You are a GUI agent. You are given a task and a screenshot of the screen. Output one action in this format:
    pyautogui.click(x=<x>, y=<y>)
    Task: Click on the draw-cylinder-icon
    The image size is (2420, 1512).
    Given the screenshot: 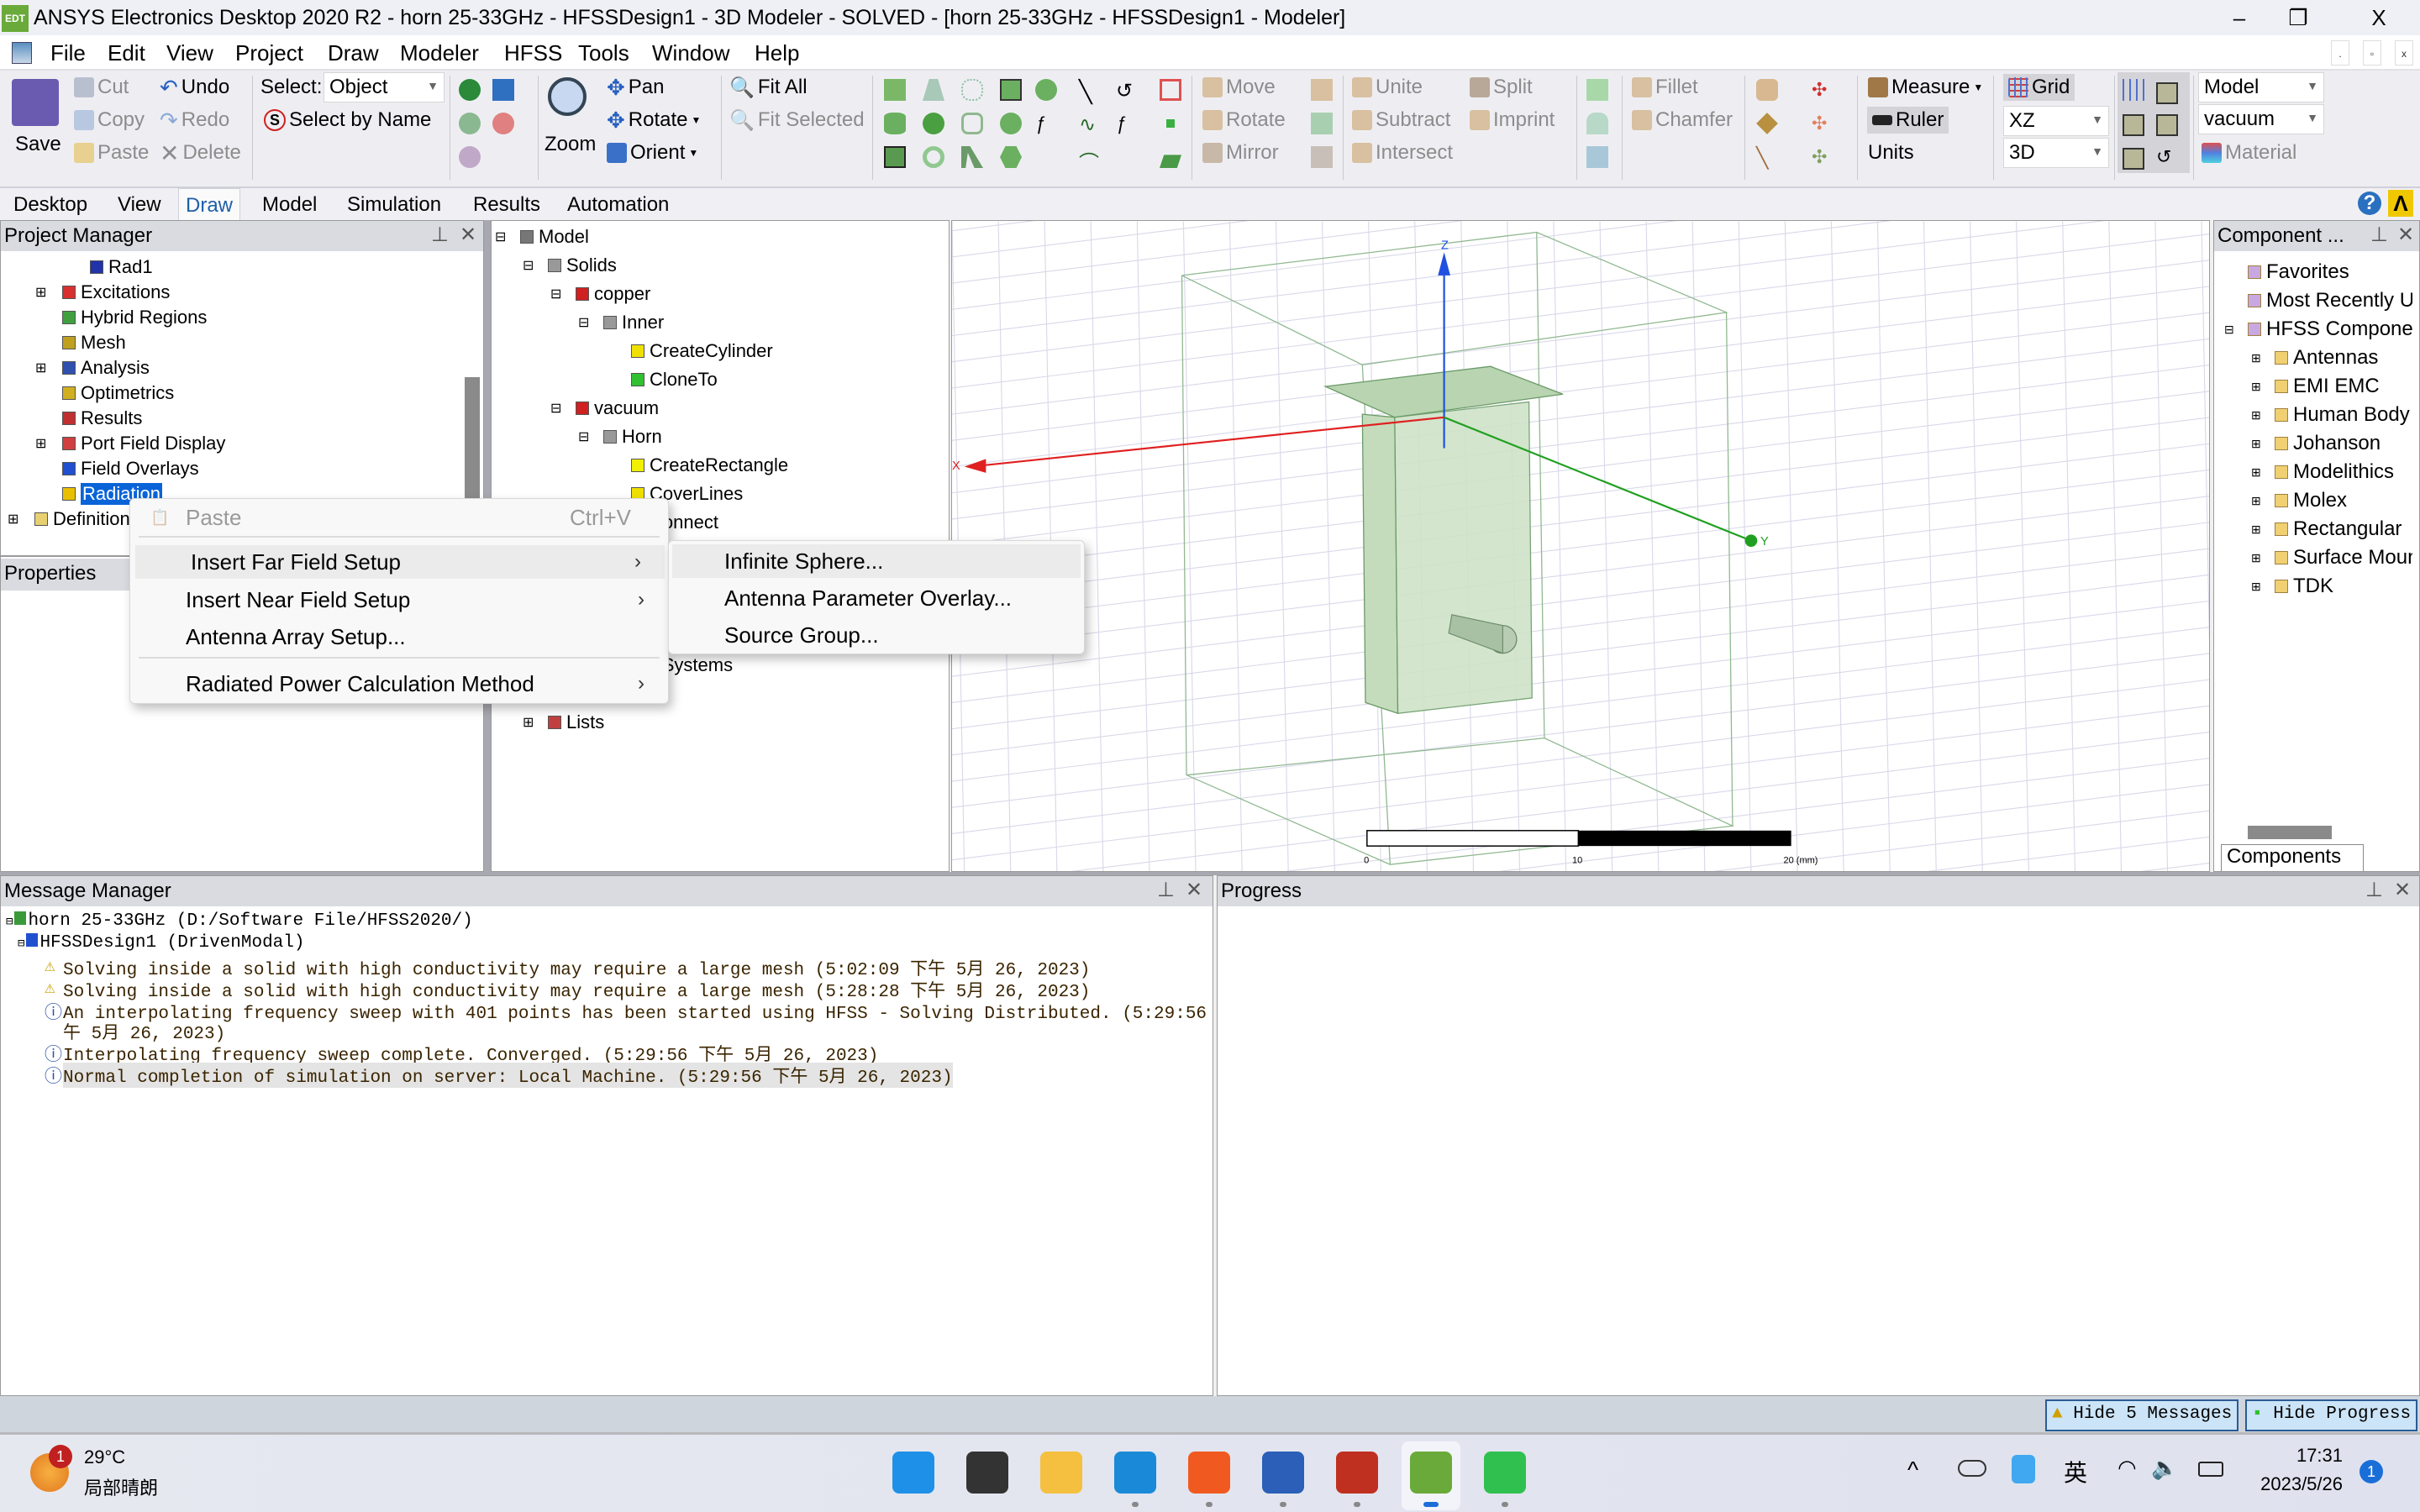 What is the action you would take?
    pyautogui.click(x=895, y=123)
    